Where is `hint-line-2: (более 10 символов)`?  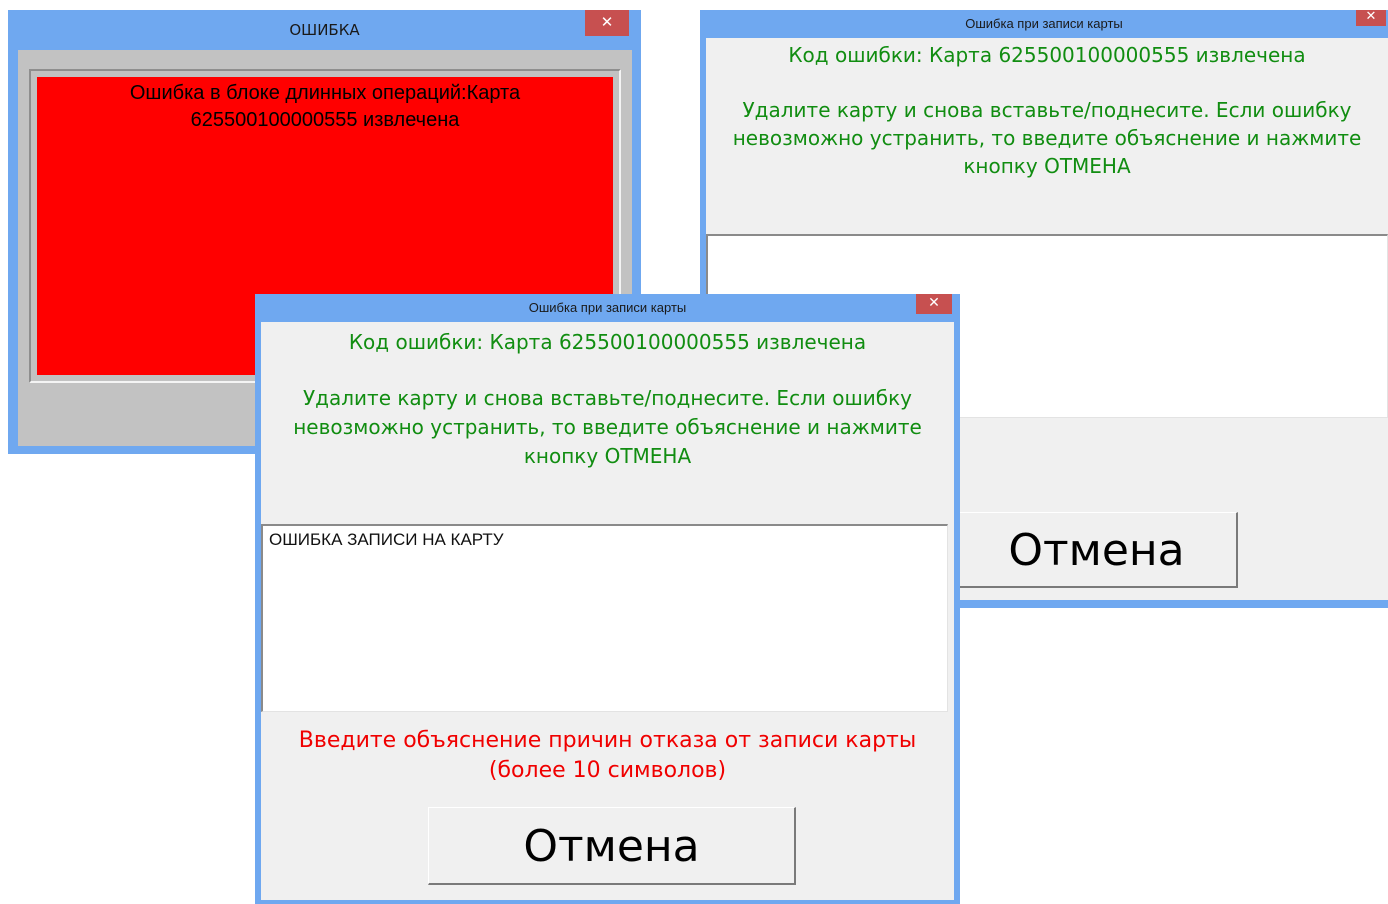
hint-line-2: (более 10 символов) is located at coordinates (607, 770).